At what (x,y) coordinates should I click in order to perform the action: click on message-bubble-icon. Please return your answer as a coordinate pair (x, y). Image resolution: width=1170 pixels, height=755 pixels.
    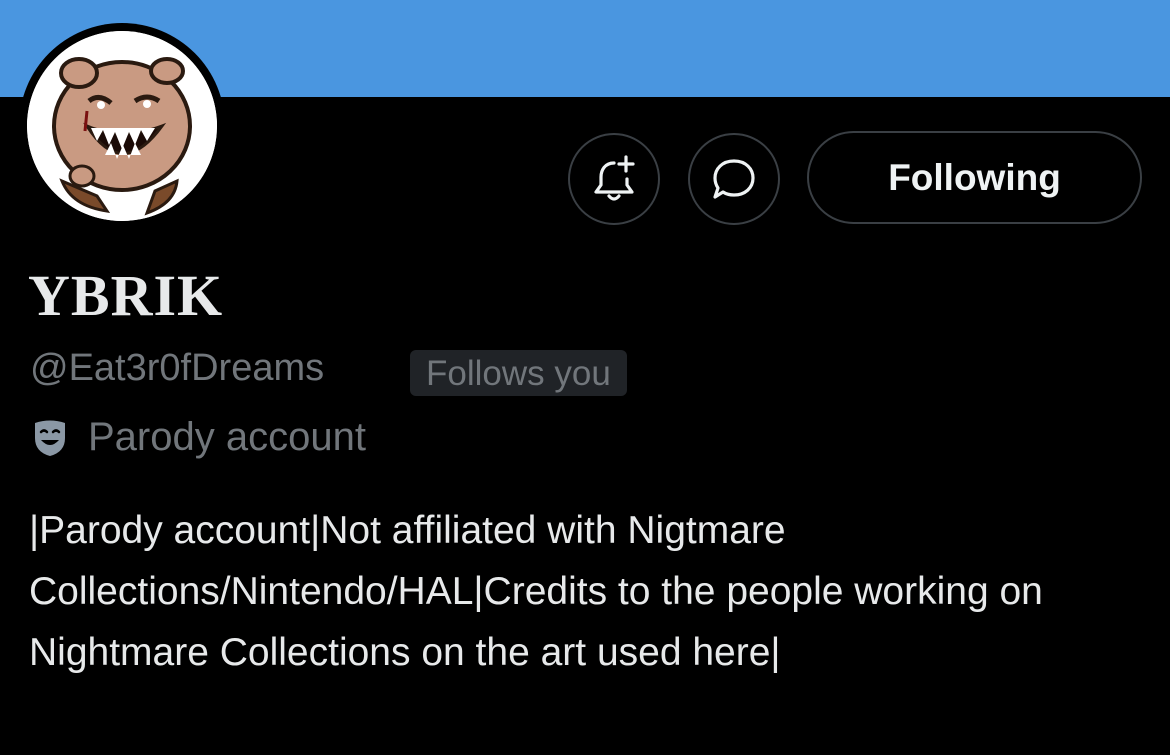
    Looking at the image, I should click on (734, 179).